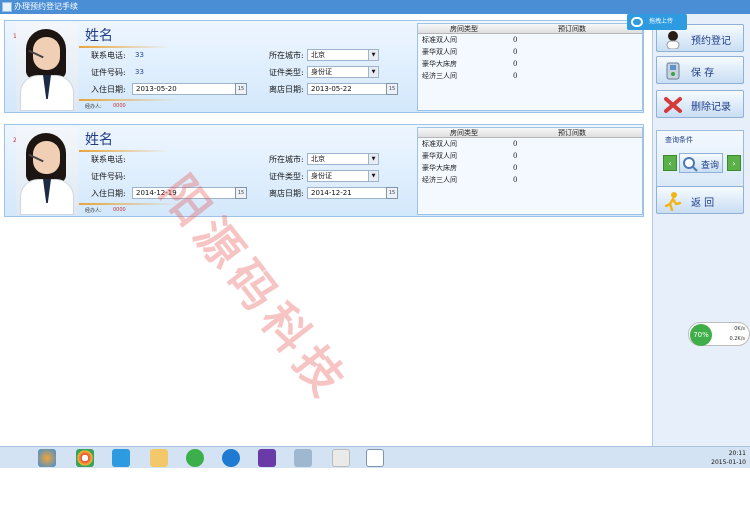 Image resolution: width=750 pixels, height=532 pixels. I want to click on clock-date: 2015-01-10, so click(728, 462).